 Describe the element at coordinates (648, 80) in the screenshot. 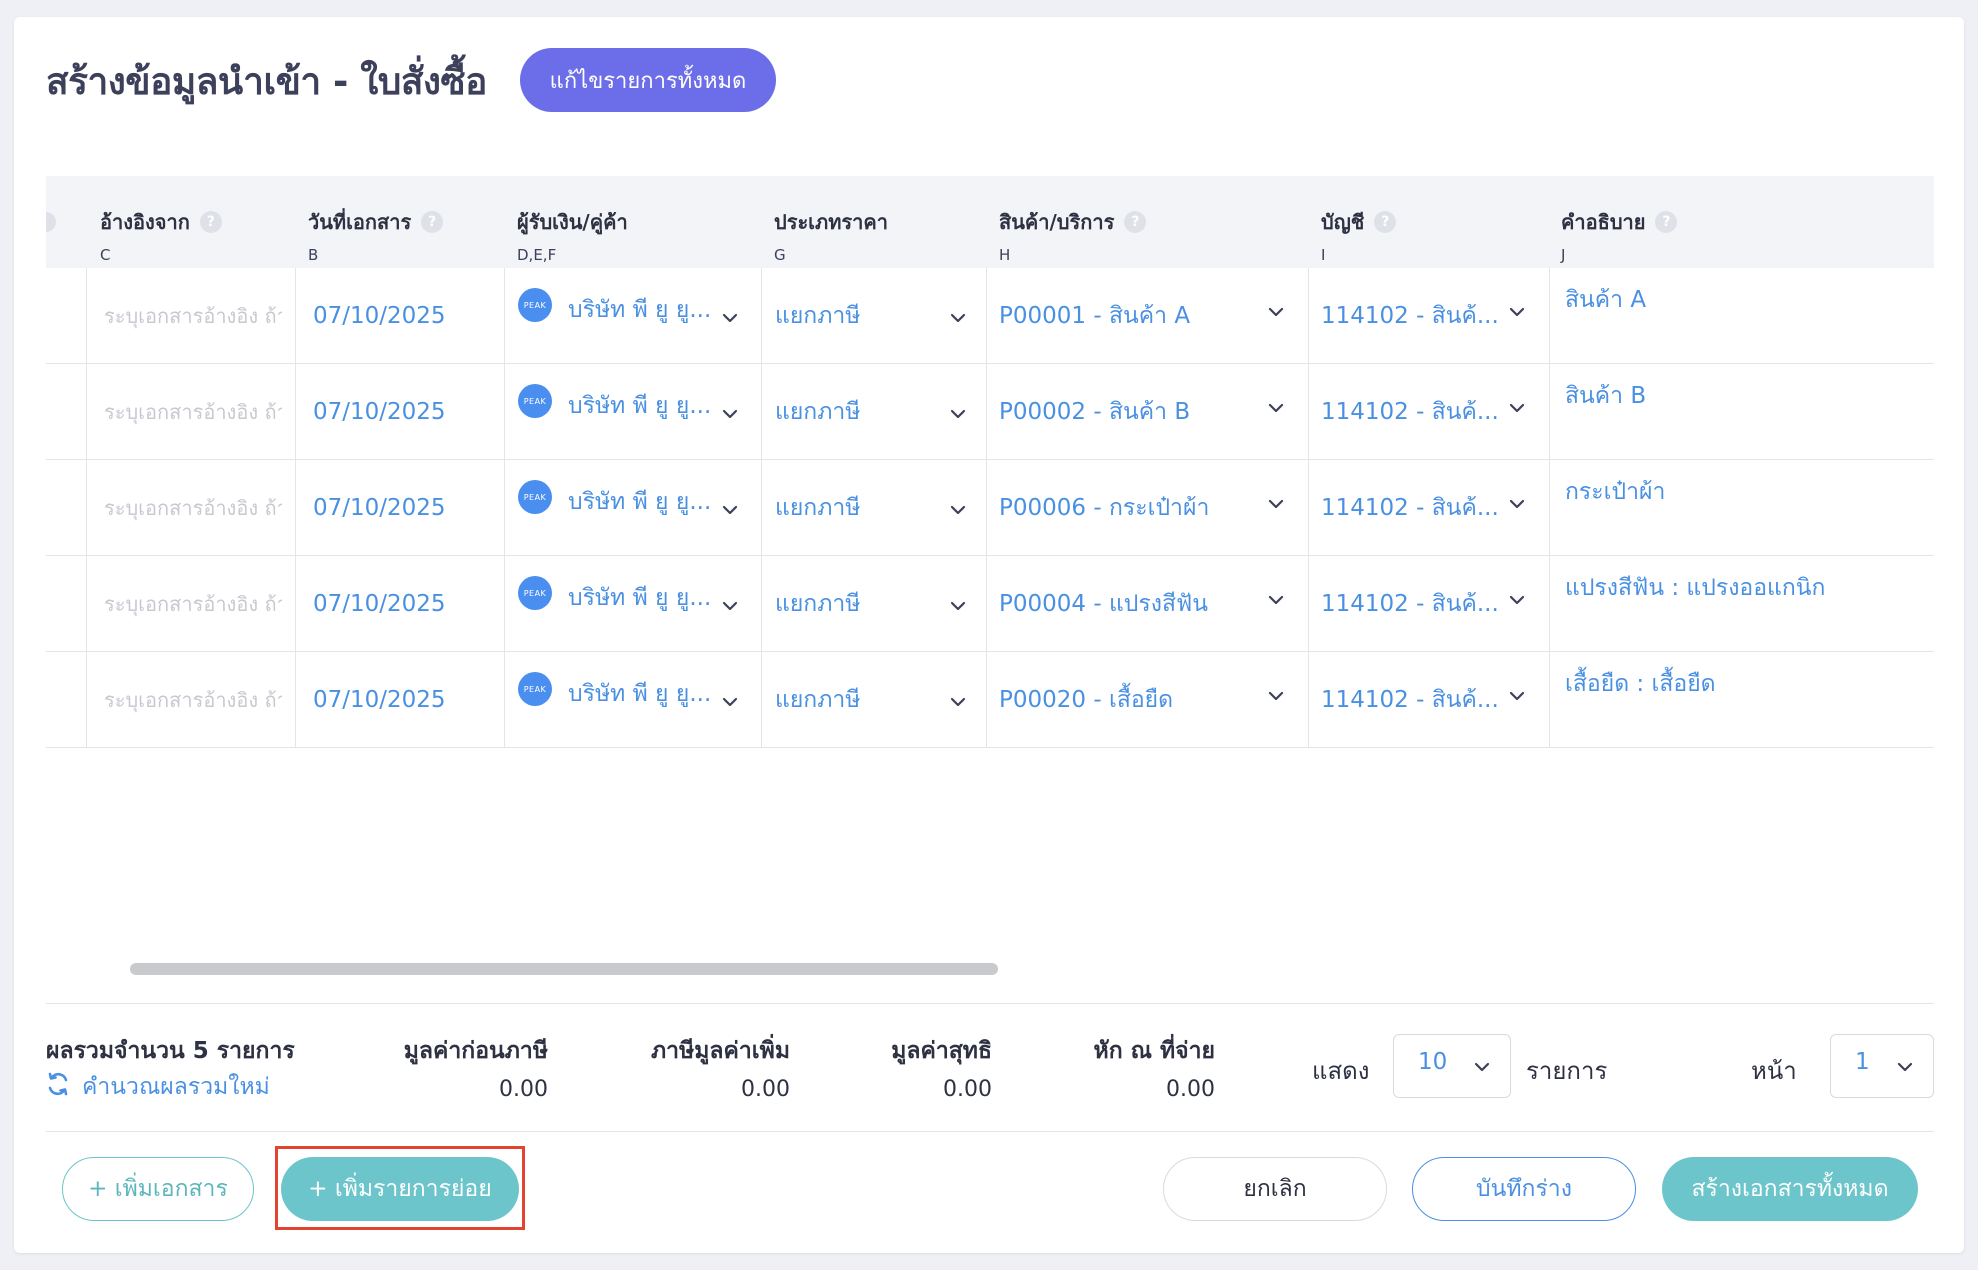

I see `edit-all-button: แก้ไขรายการทั้งหมด` at that location.